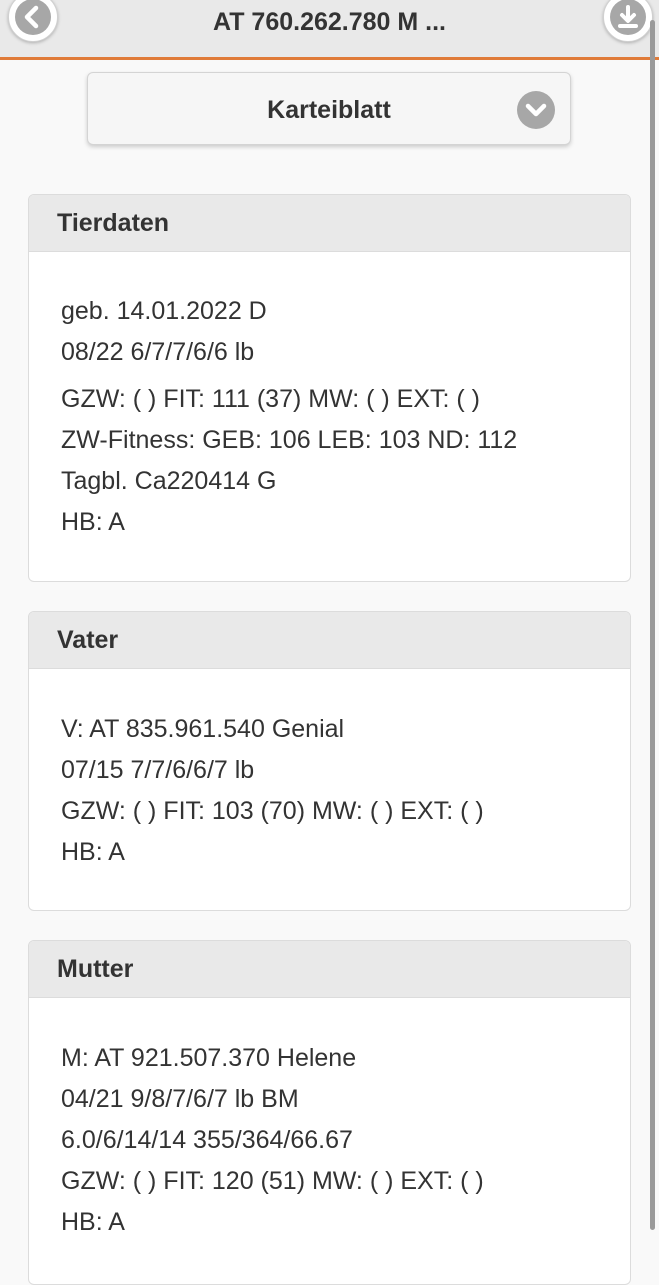  Describe the element at coordinates (329, 969) in the screenshot. I see `panel-title: Mutter` at that location.